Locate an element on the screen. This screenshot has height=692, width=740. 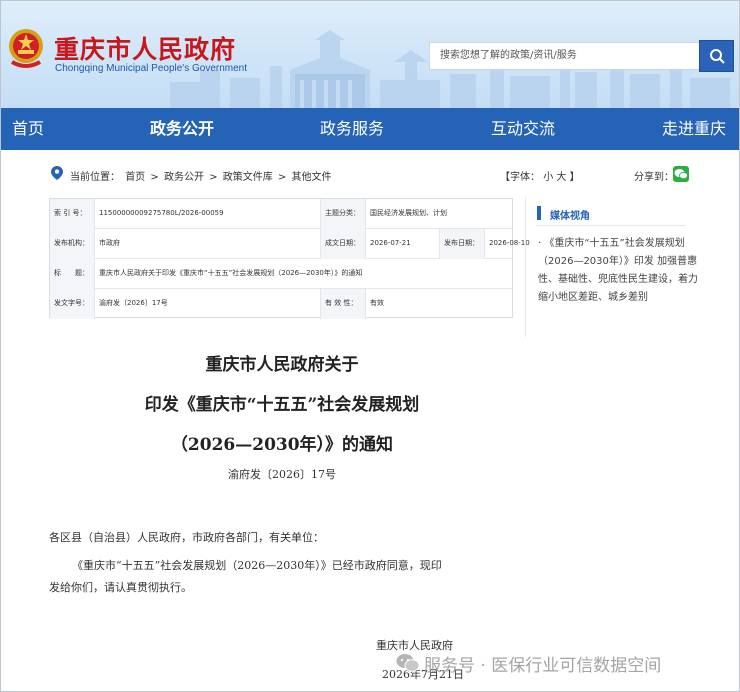
sidebar-title: 媒体视角 is located at coordinates (570, 216).